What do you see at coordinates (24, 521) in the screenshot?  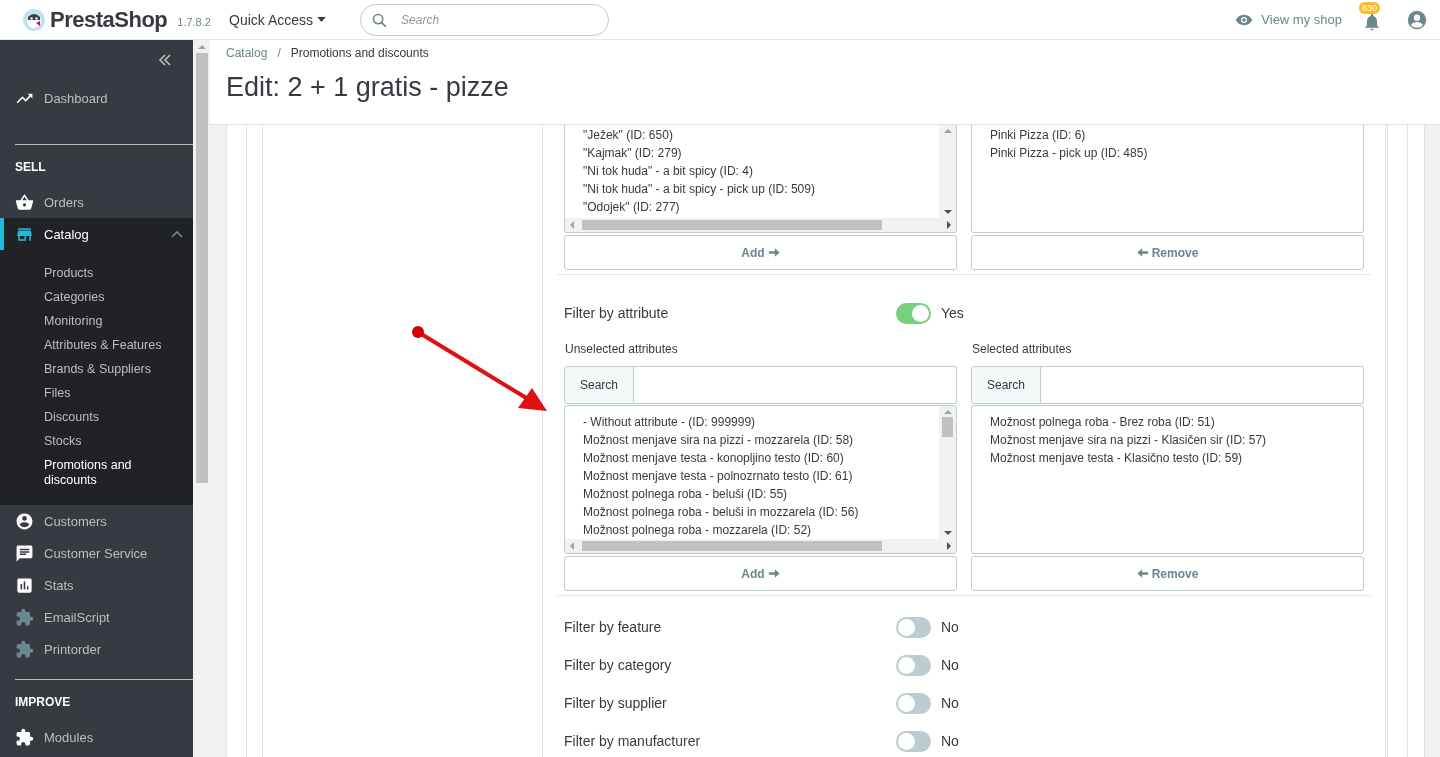 I see `user-icon` at bounding box center [24, 521].